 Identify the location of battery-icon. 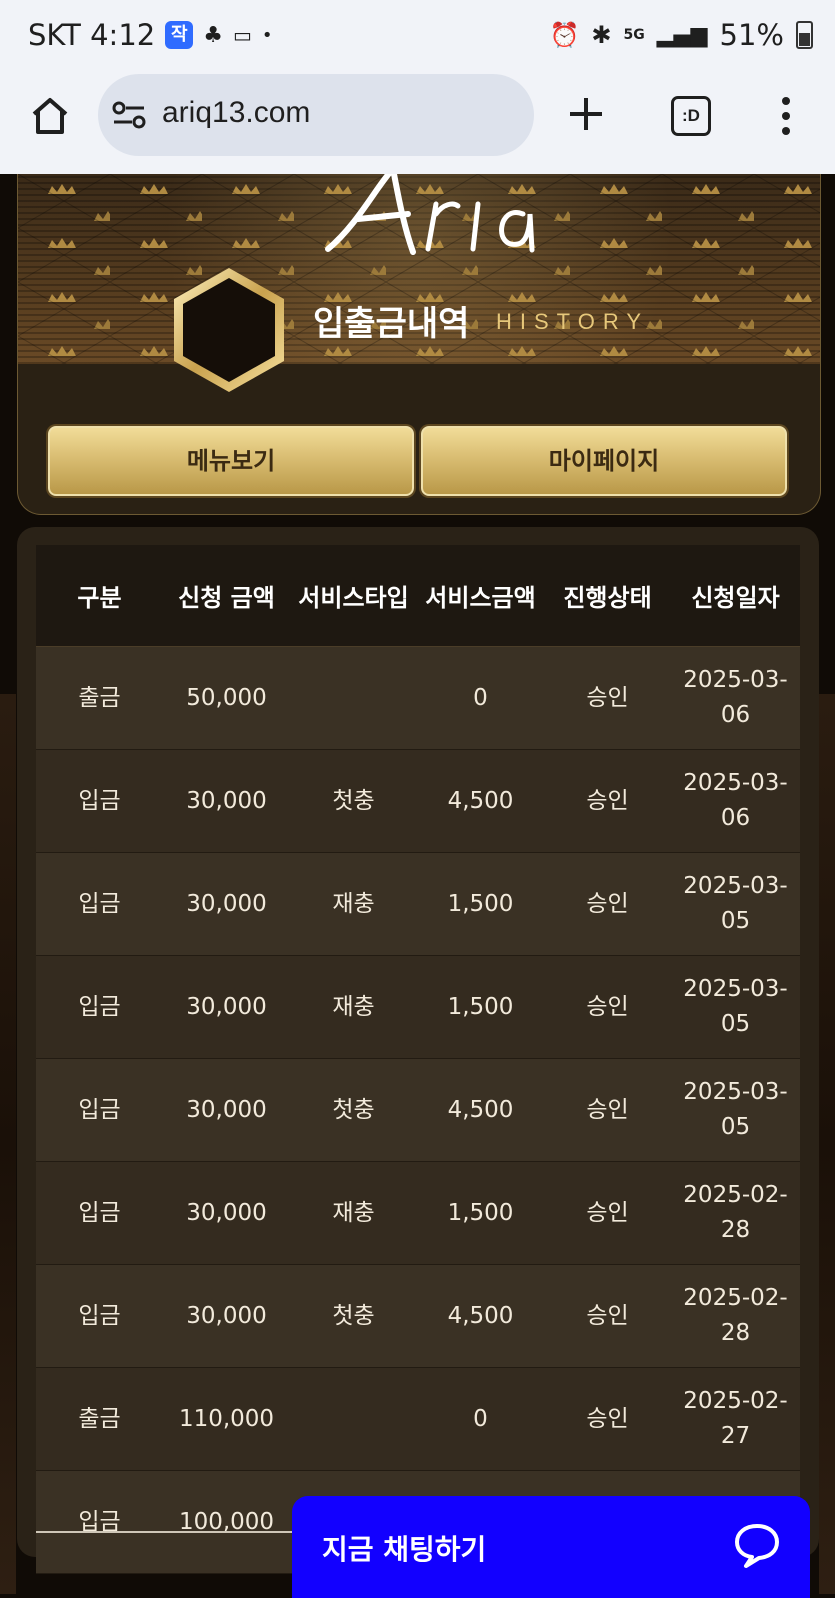
(804, 35).